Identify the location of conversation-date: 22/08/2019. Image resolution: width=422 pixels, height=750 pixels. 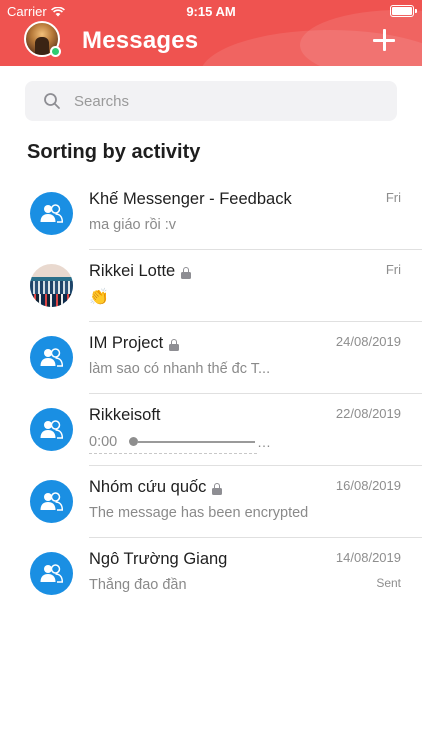
(368, 413).